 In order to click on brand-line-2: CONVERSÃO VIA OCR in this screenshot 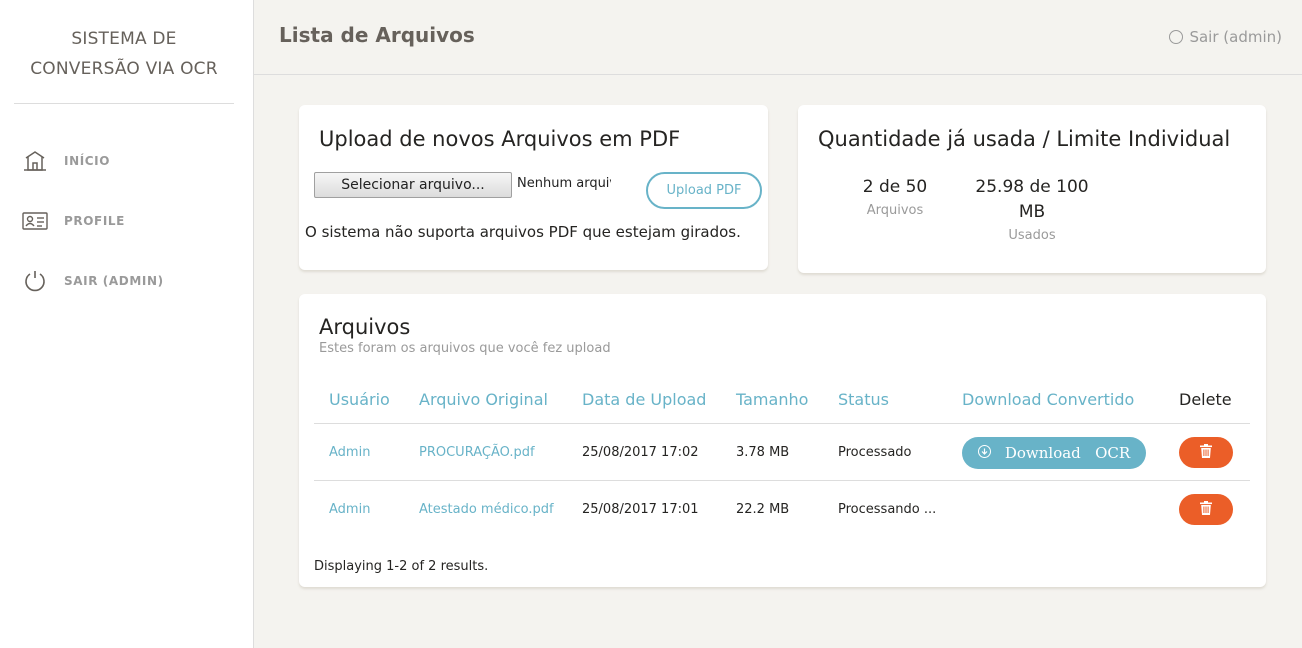, I will do `click(124, 69)`.